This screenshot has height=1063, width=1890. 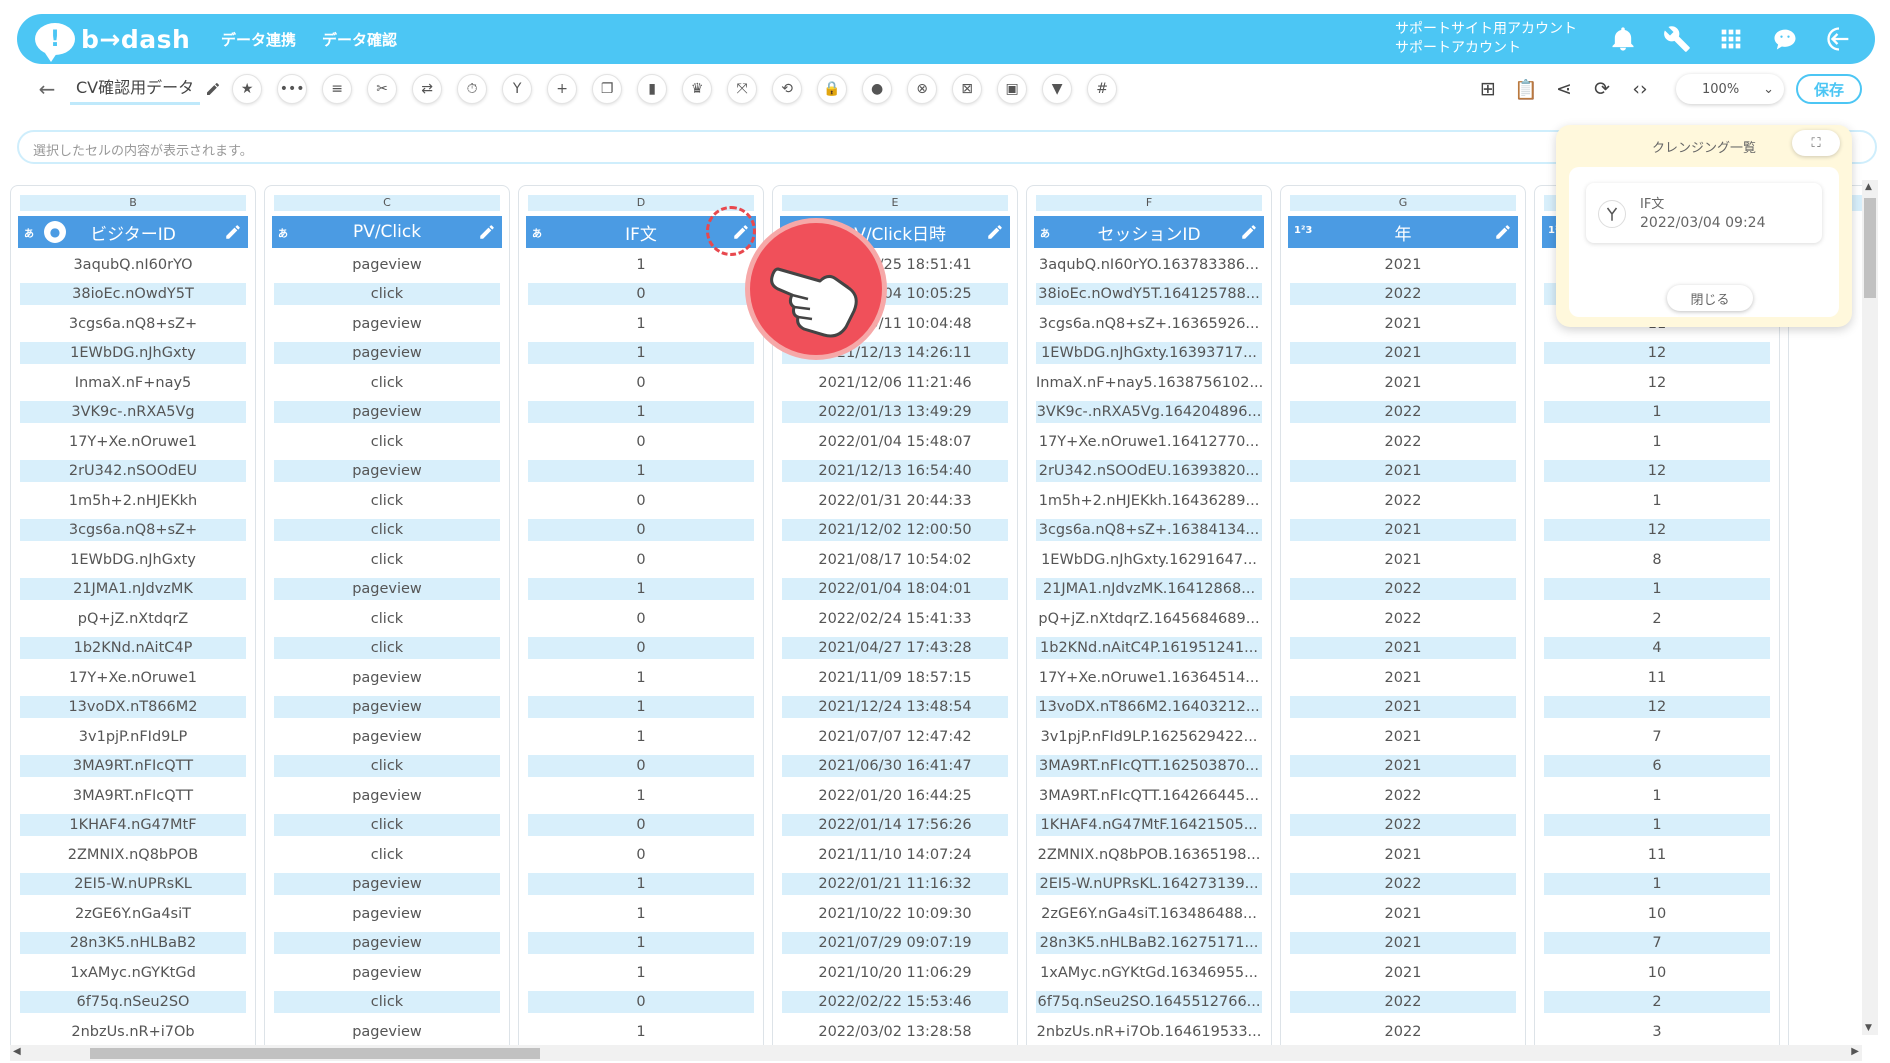 I want to click on column-letter: G, so click(x=1403, y=203).